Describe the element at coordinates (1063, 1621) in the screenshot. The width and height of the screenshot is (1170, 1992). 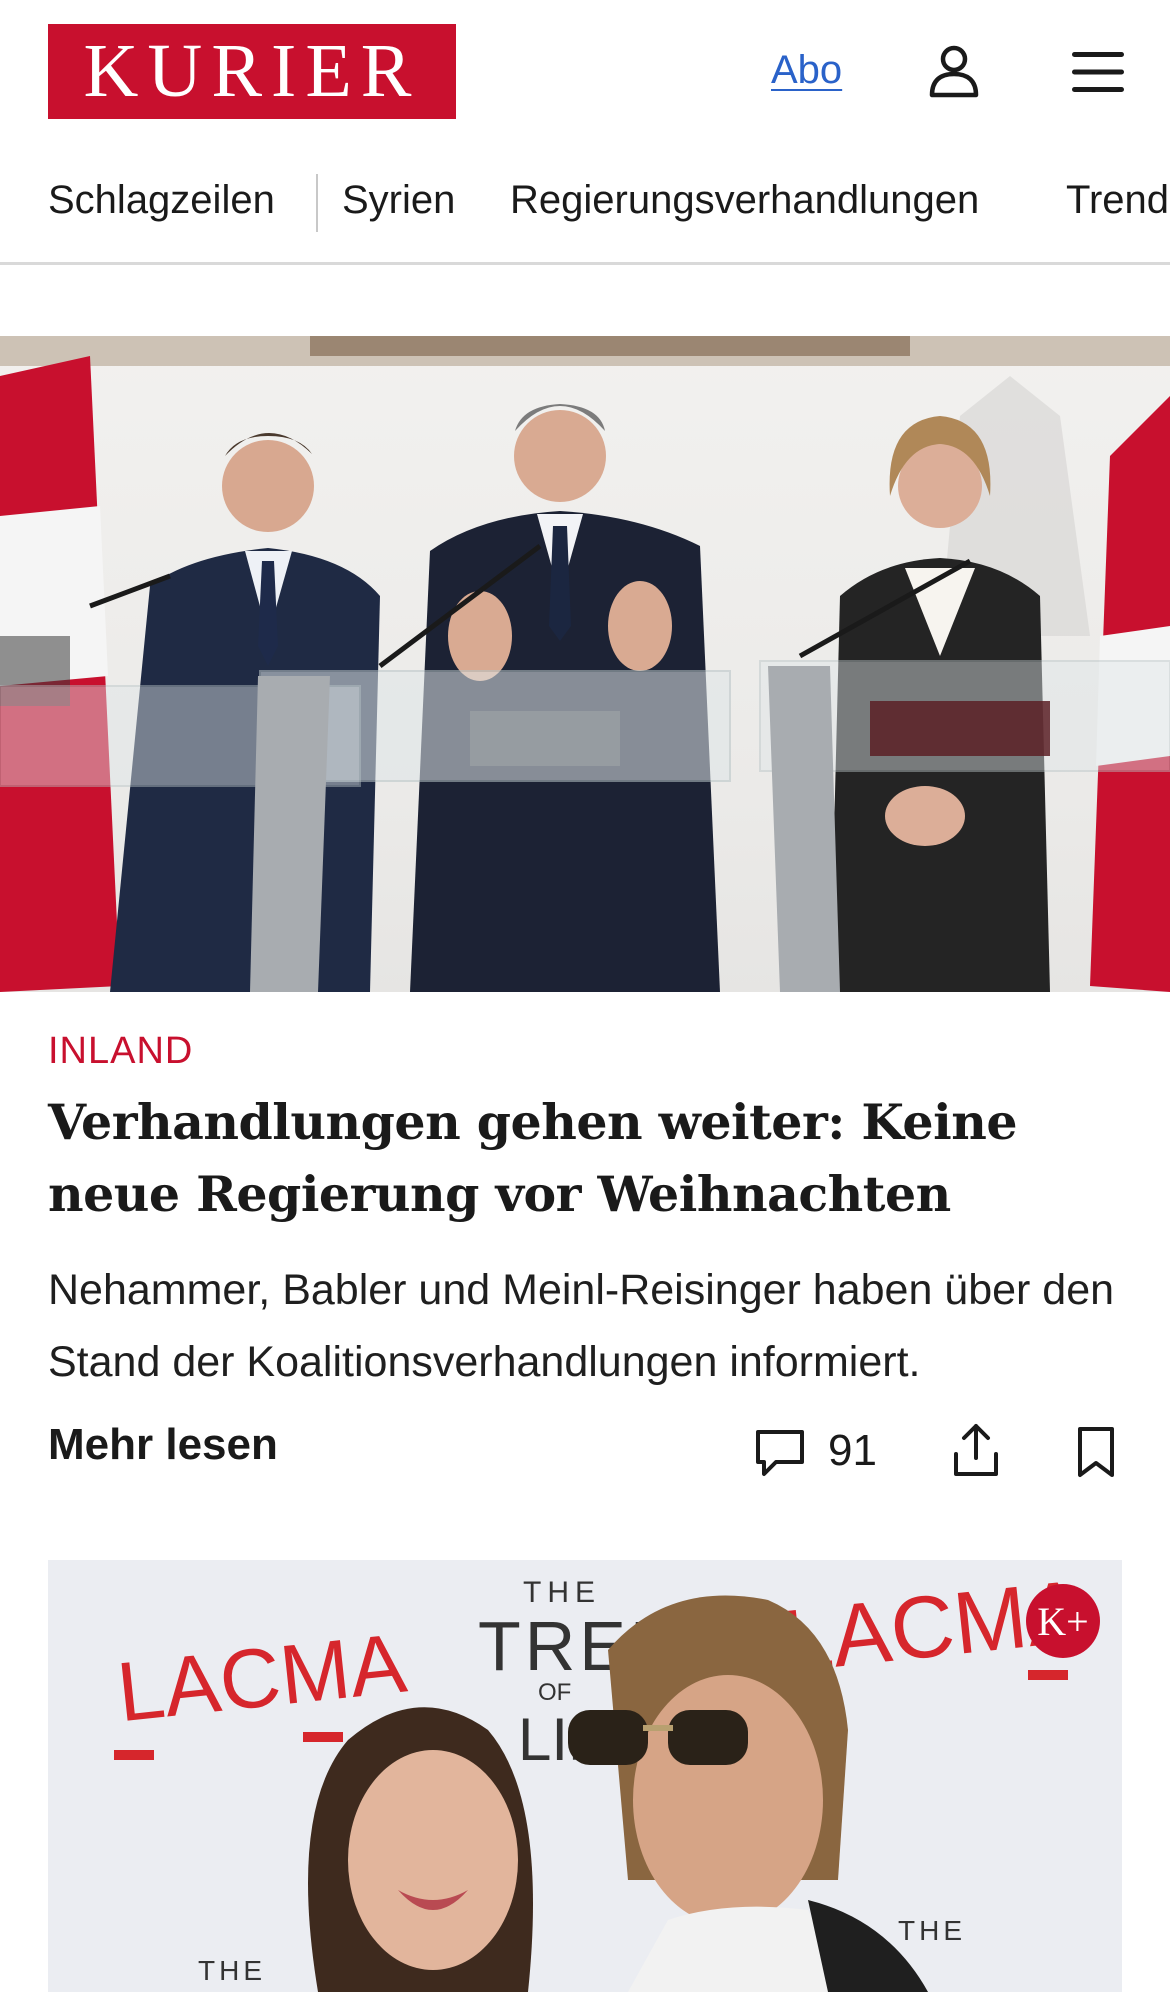
I see `premium-badge: K+` at that location.